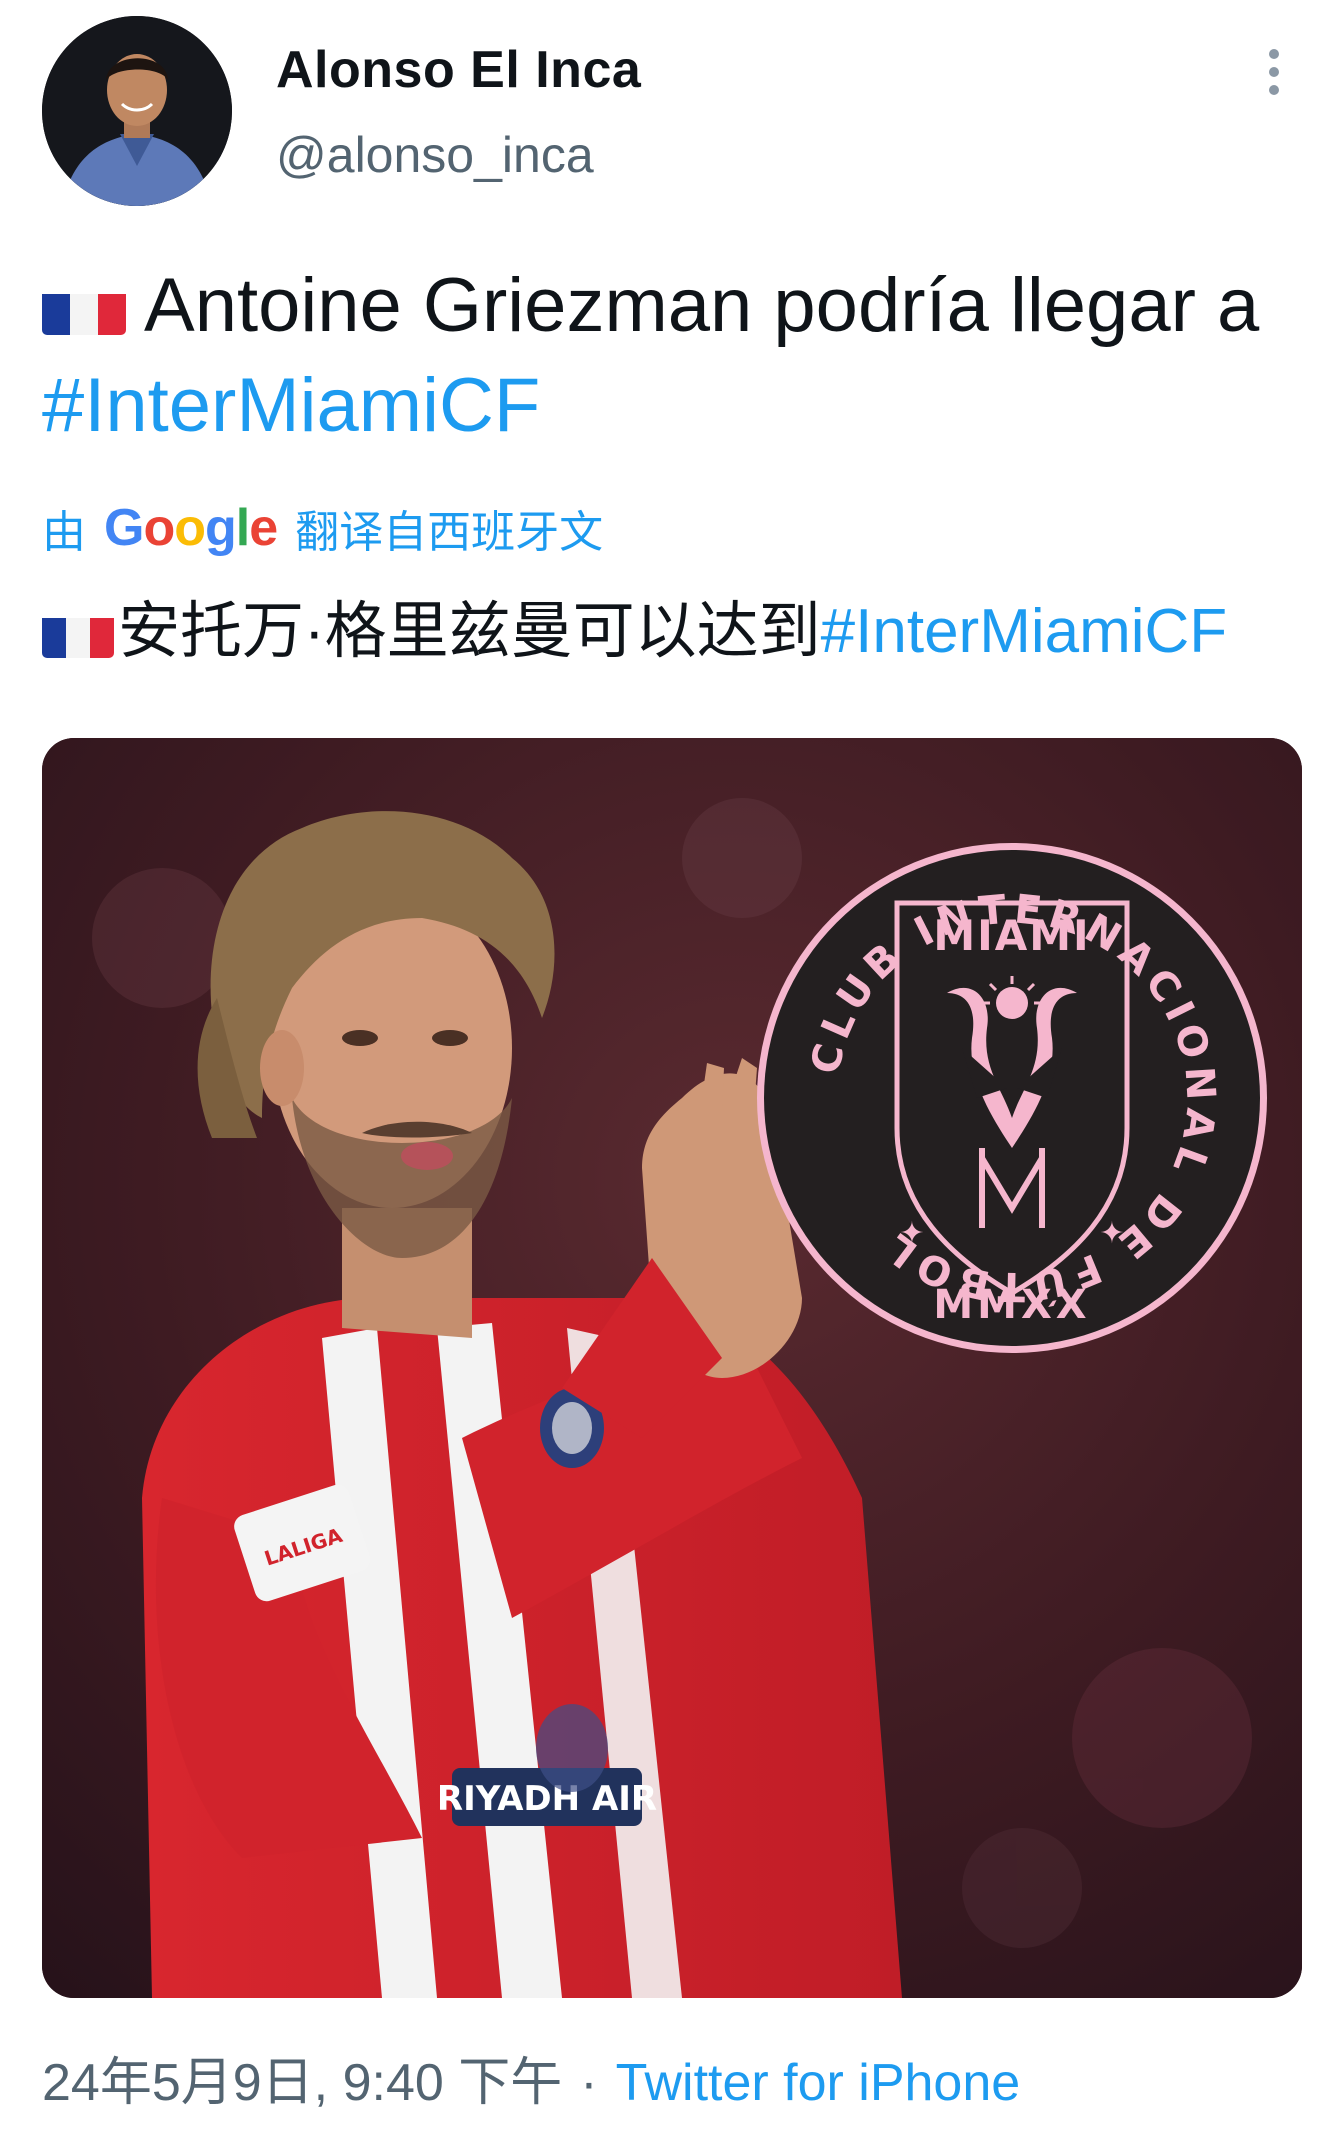  I want to click on translated-hashtag-link: #InterMiamiCF, so click(1024, 631).